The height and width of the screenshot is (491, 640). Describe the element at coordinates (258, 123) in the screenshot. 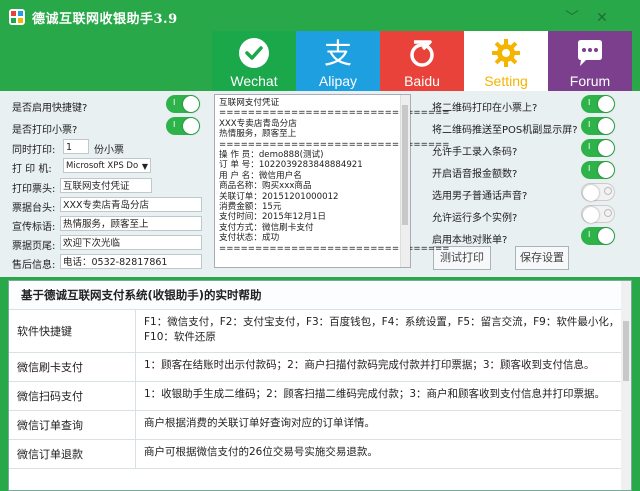

I see `receipt-line: XXX专卖店青岛分店` at that location.